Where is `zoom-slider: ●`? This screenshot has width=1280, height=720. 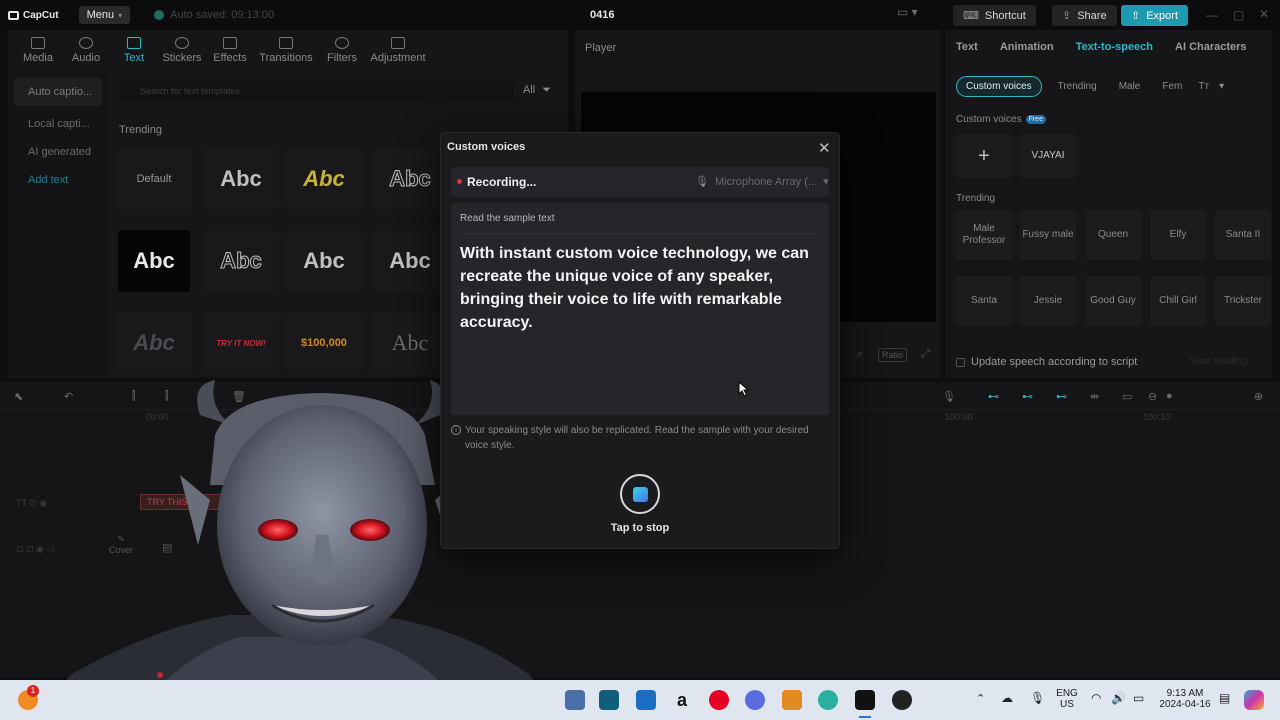
zoom-slider: ● is located at coordinates (1172, 396).